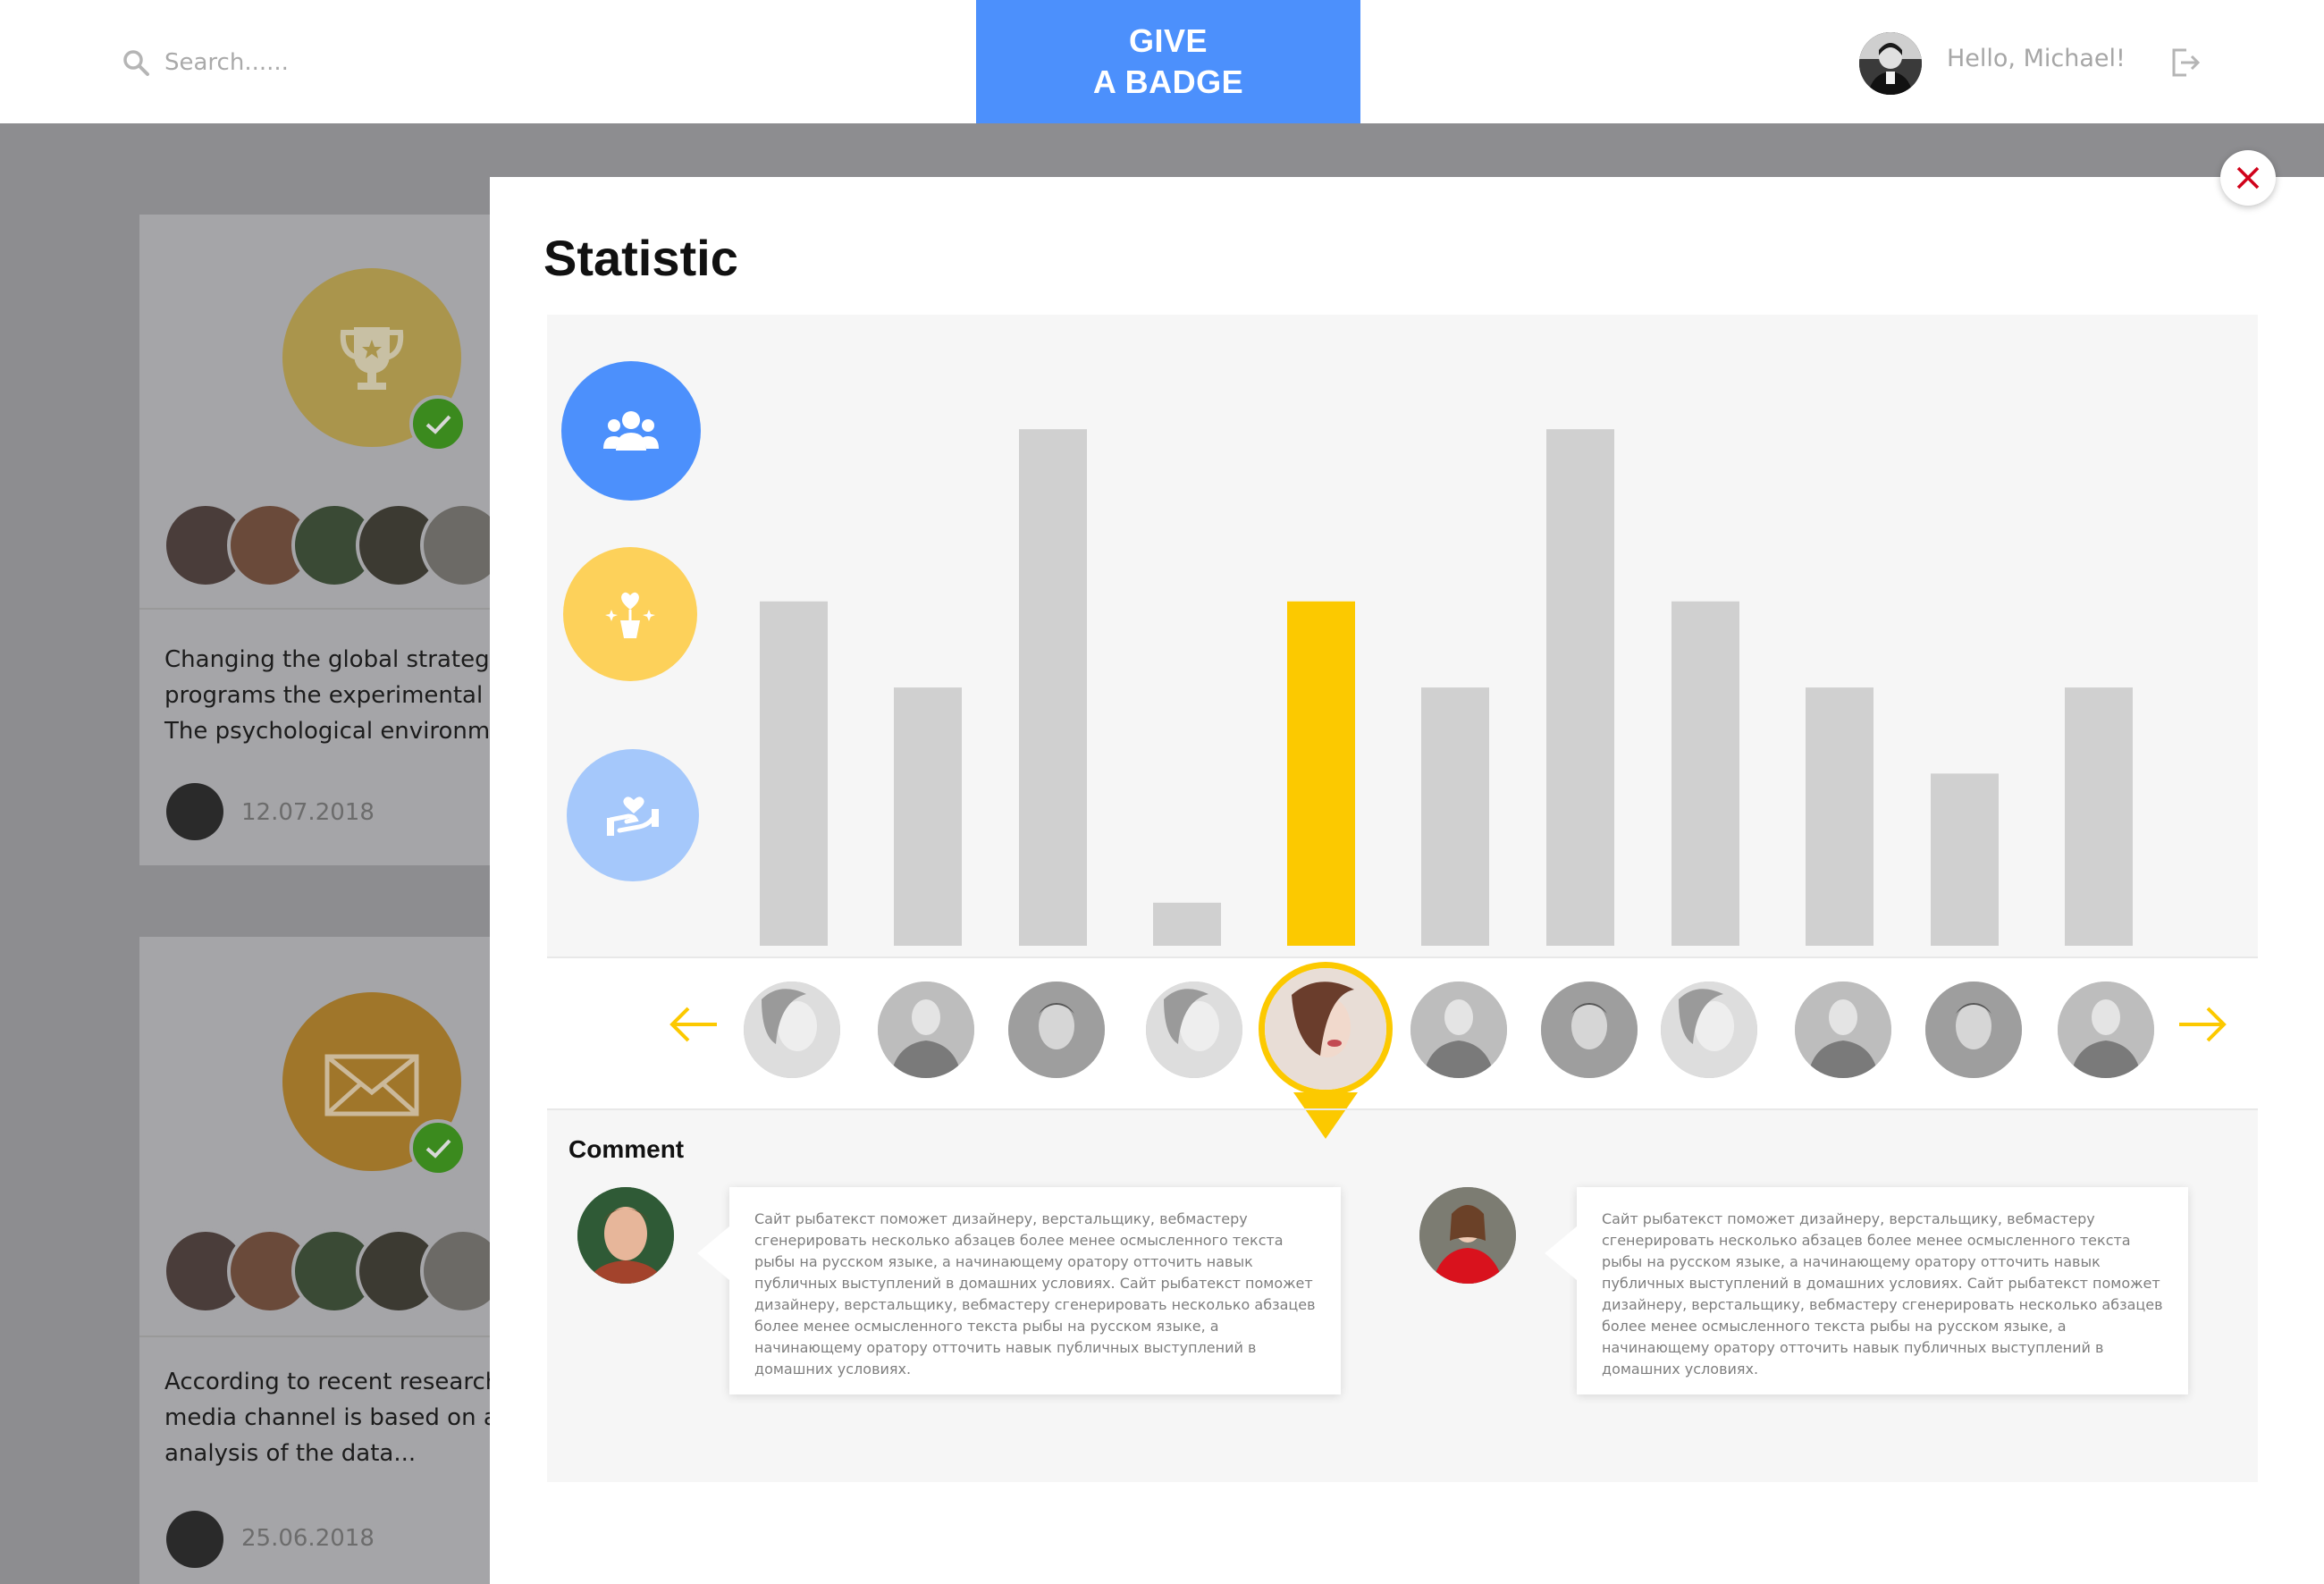 This screenshot has height=1584, width=2324. I want to click on chart-bar-highlighted, so click(1321, 773).